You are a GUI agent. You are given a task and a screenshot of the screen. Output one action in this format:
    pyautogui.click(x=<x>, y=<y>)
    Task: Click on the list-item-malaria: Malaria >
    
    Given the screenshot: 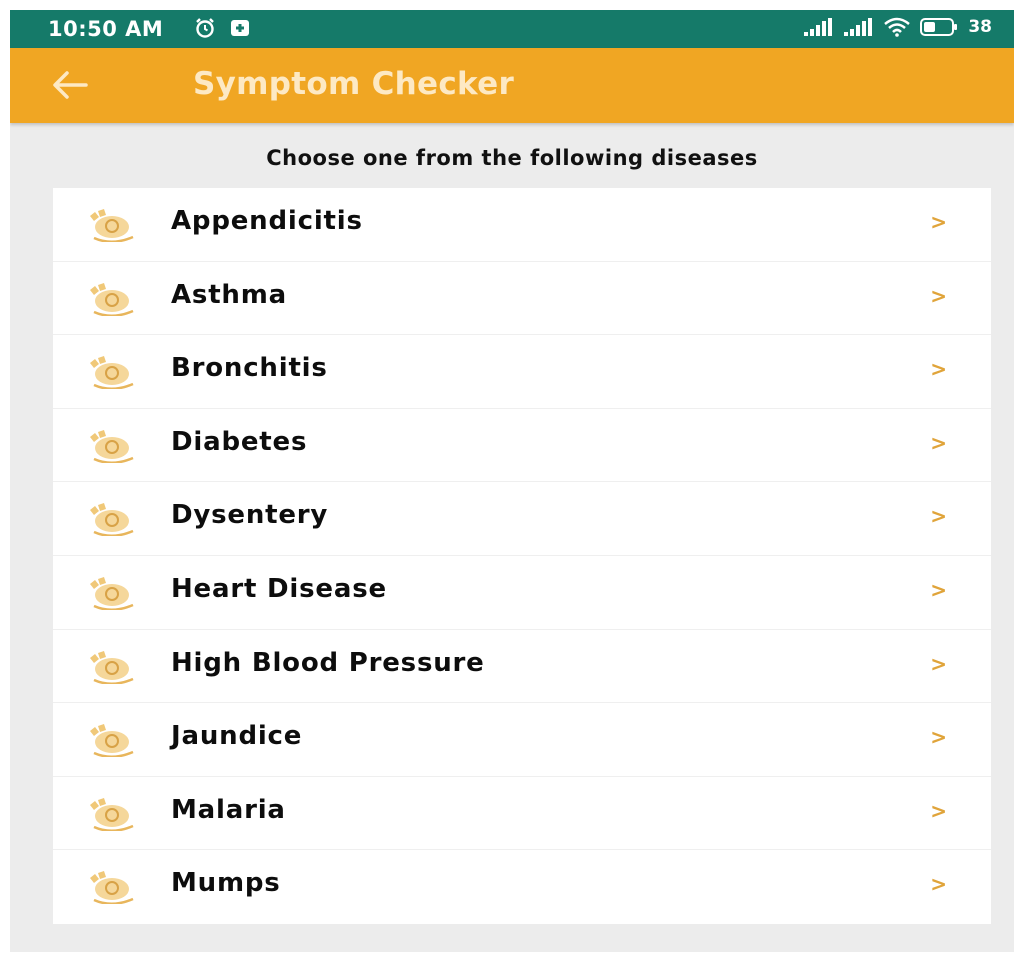 What is the action you would take?
    pyautogui.click(x=522, y=814)
    